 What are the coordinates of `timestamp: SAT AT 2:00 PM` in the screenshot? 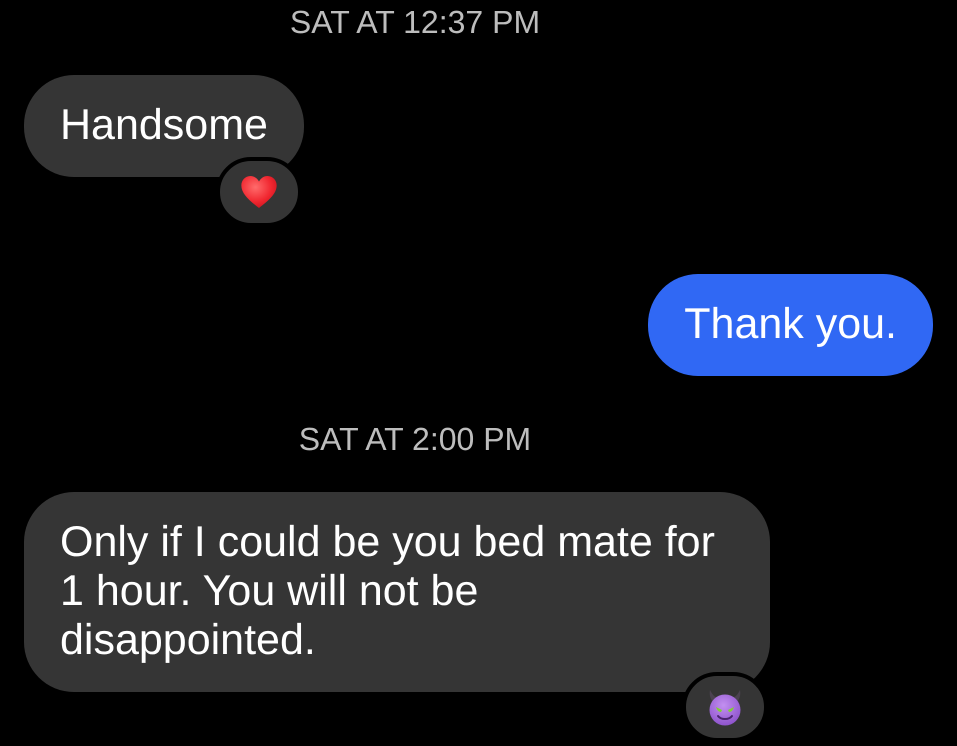 It's located at (415, 439).